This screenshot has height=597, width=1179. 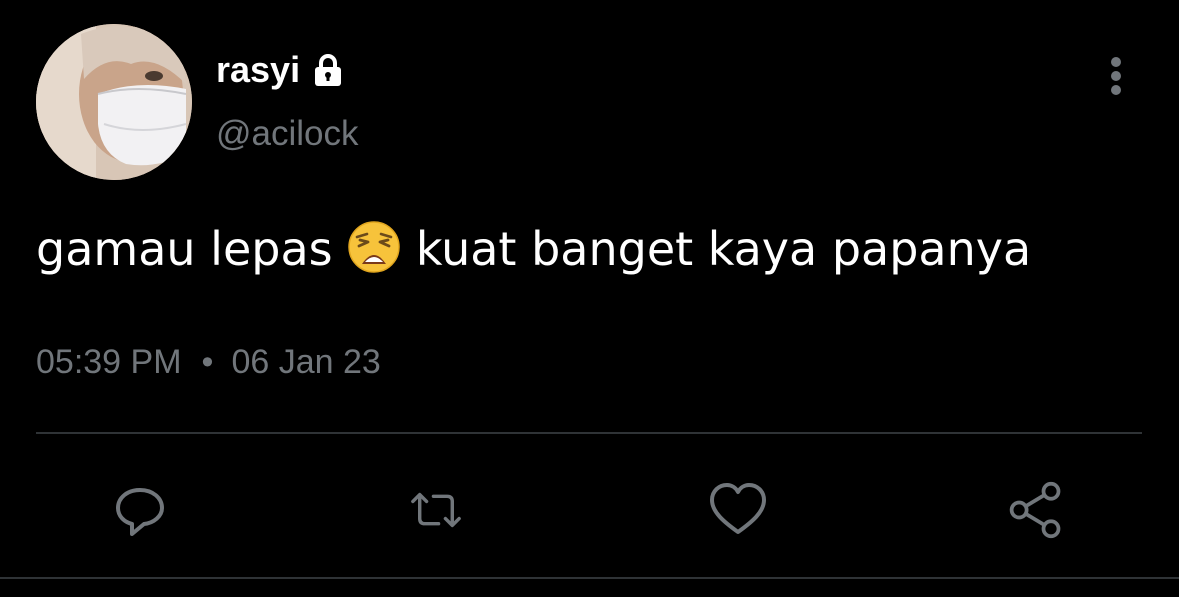 I want to click on display-name: rasyi, so click(x=281, y=70).